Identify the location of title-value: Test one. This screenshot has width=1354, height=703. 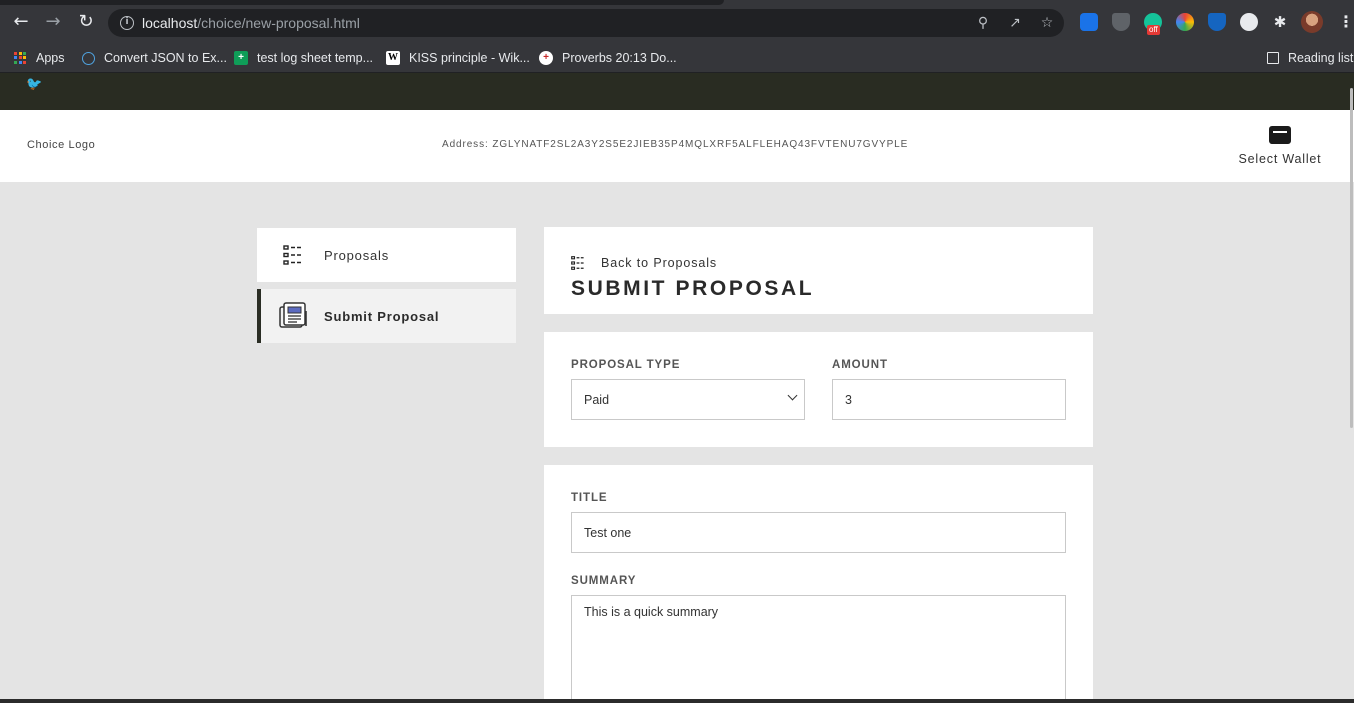
(608, 532).